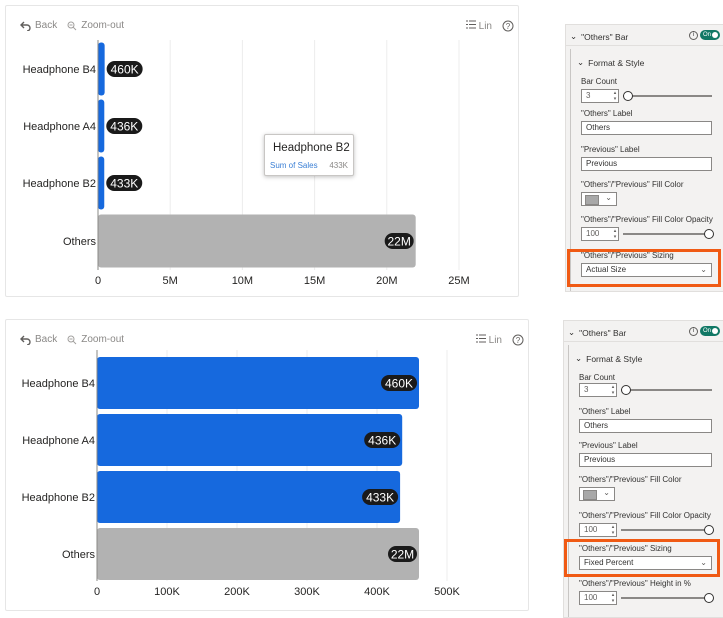  I want to click on x-tick-label: 200K, so click(237, 592).